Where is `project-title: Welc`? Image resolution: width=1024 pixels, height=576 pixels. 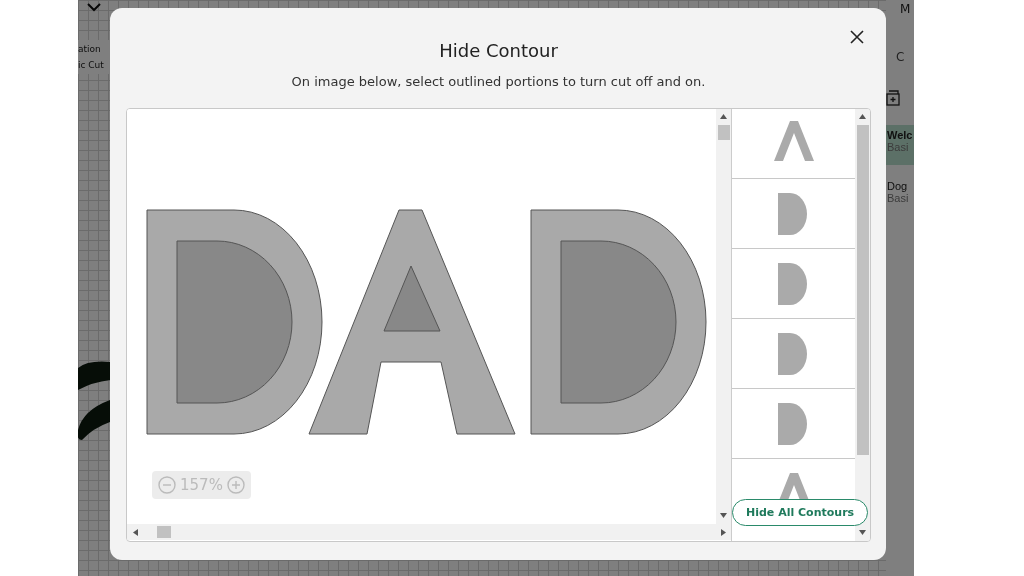
project-title: Welc is located at coordinates (900, 135).